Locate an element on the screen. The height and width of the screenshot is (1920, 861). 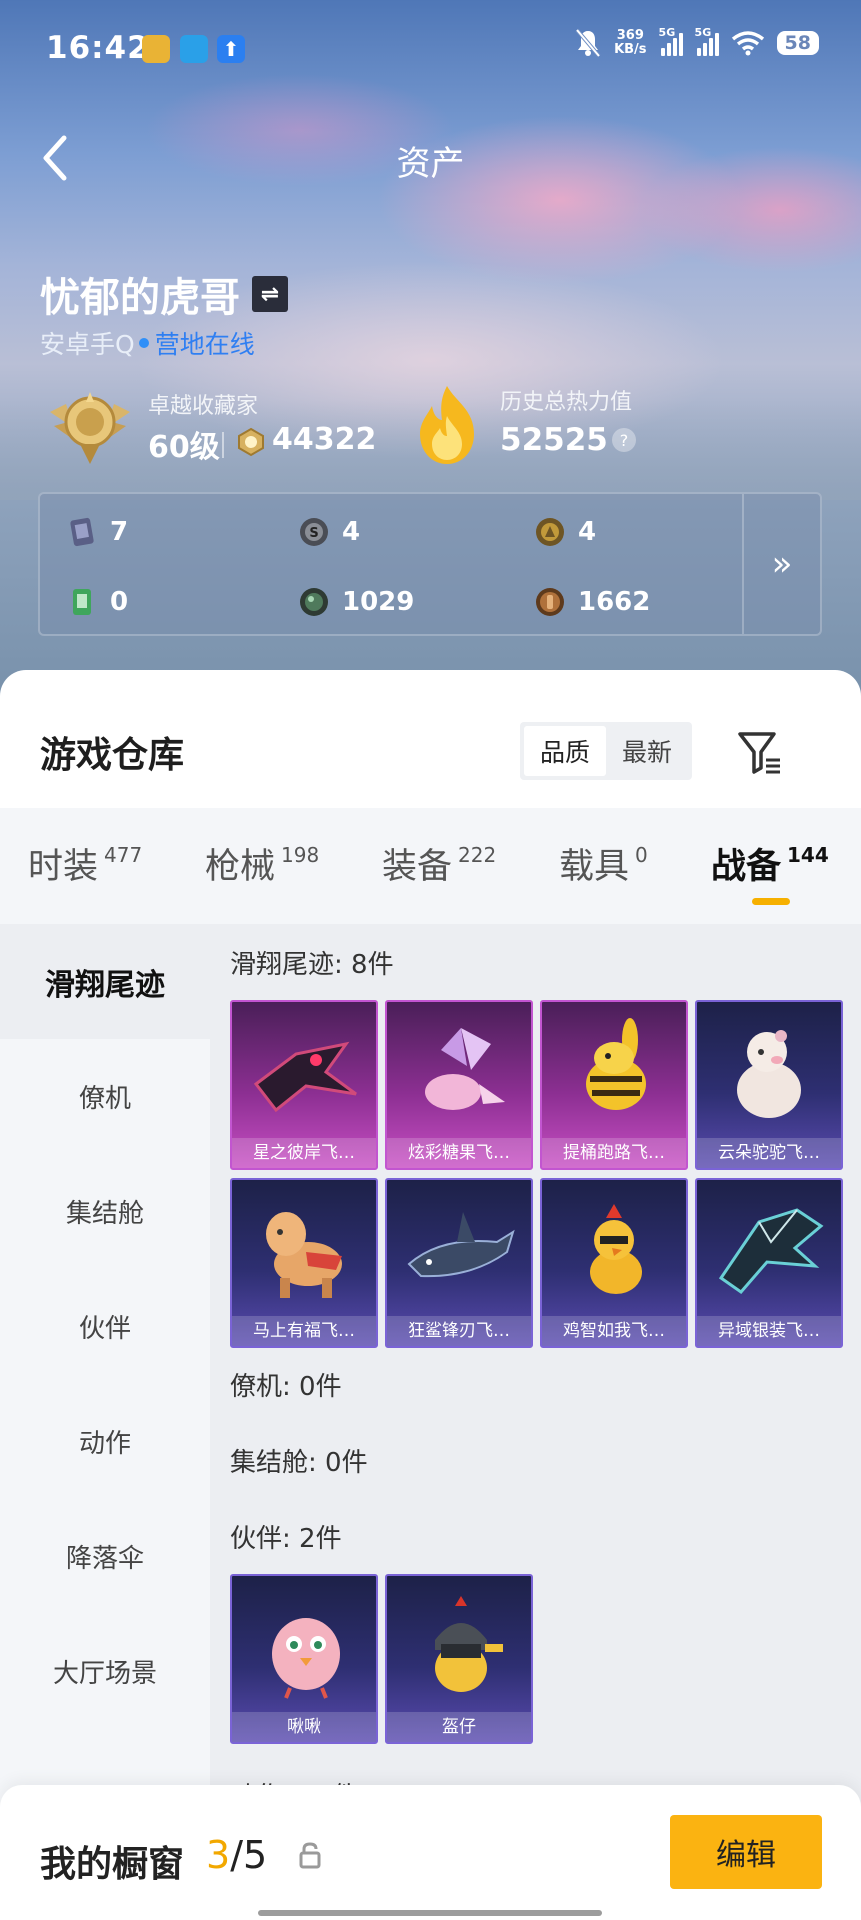
side-nav: 滑翔尾迹 僚机 集结舱 伙伴 动作 降落伞 大厅场景 is located at coordinates (105, 1422).